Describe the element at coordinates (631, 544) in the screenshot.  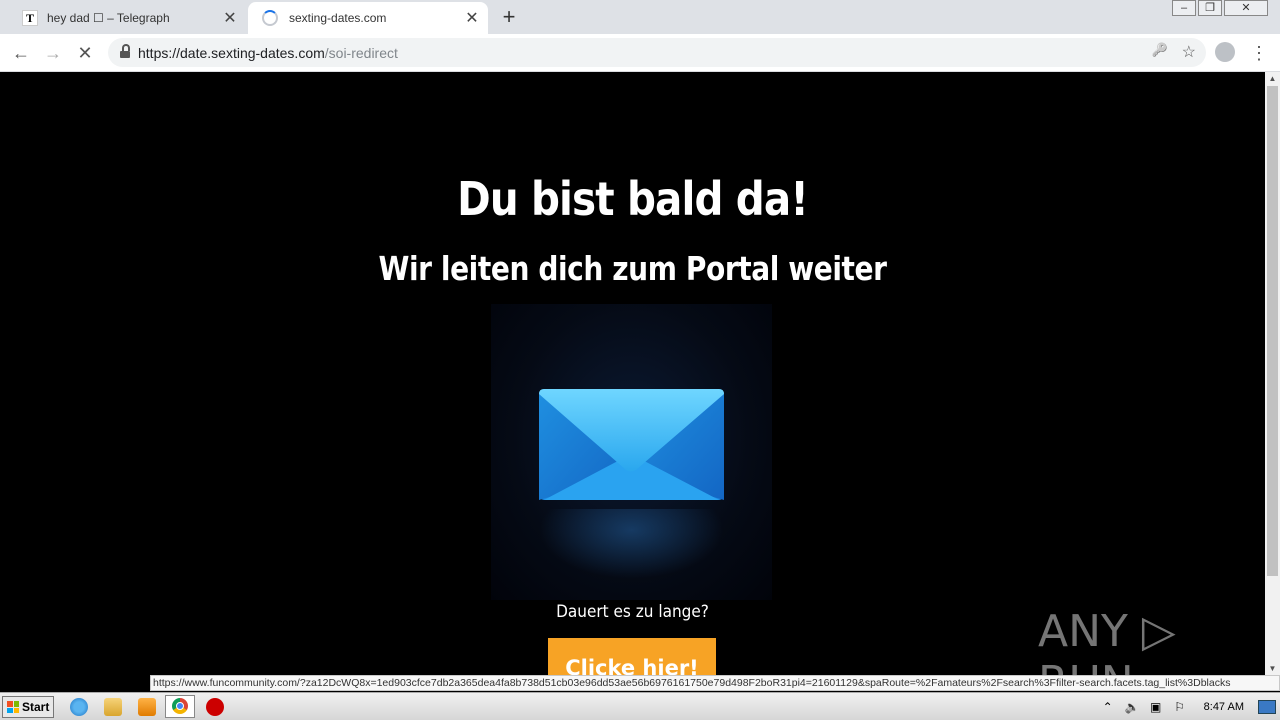
I see `envelope-reflection` at that location.